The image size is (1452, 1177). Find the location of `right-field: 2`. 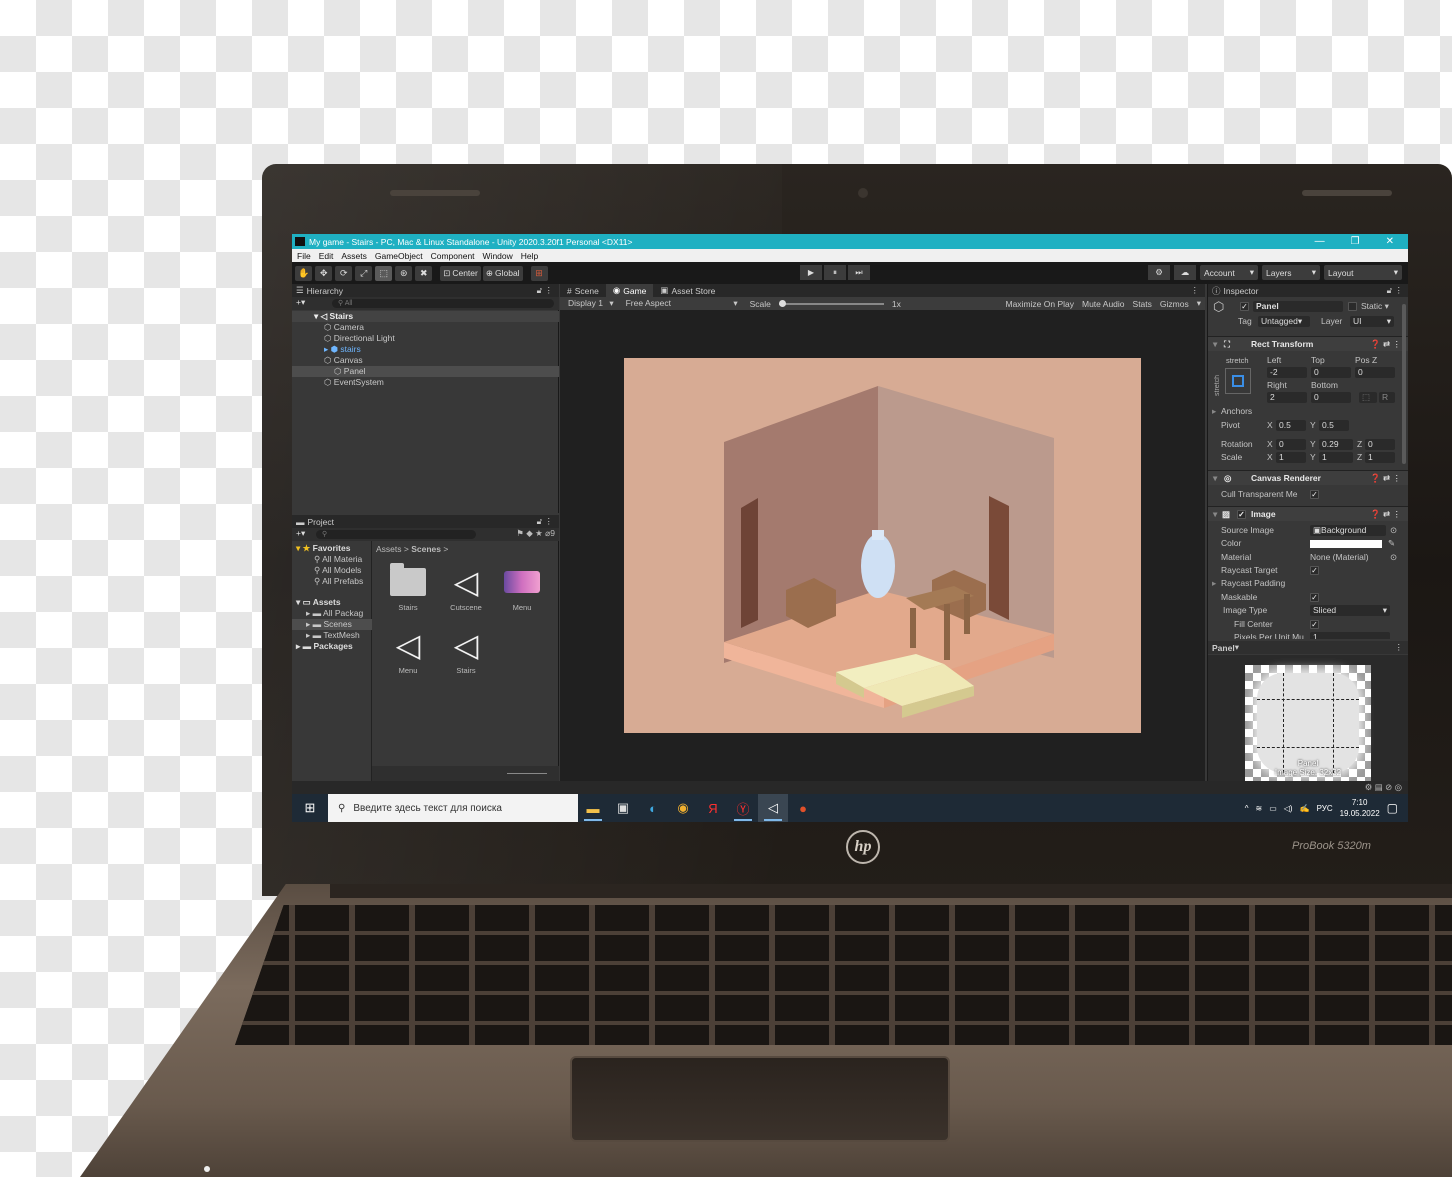

right-field: 2 is located at coordinates (1287, 397).